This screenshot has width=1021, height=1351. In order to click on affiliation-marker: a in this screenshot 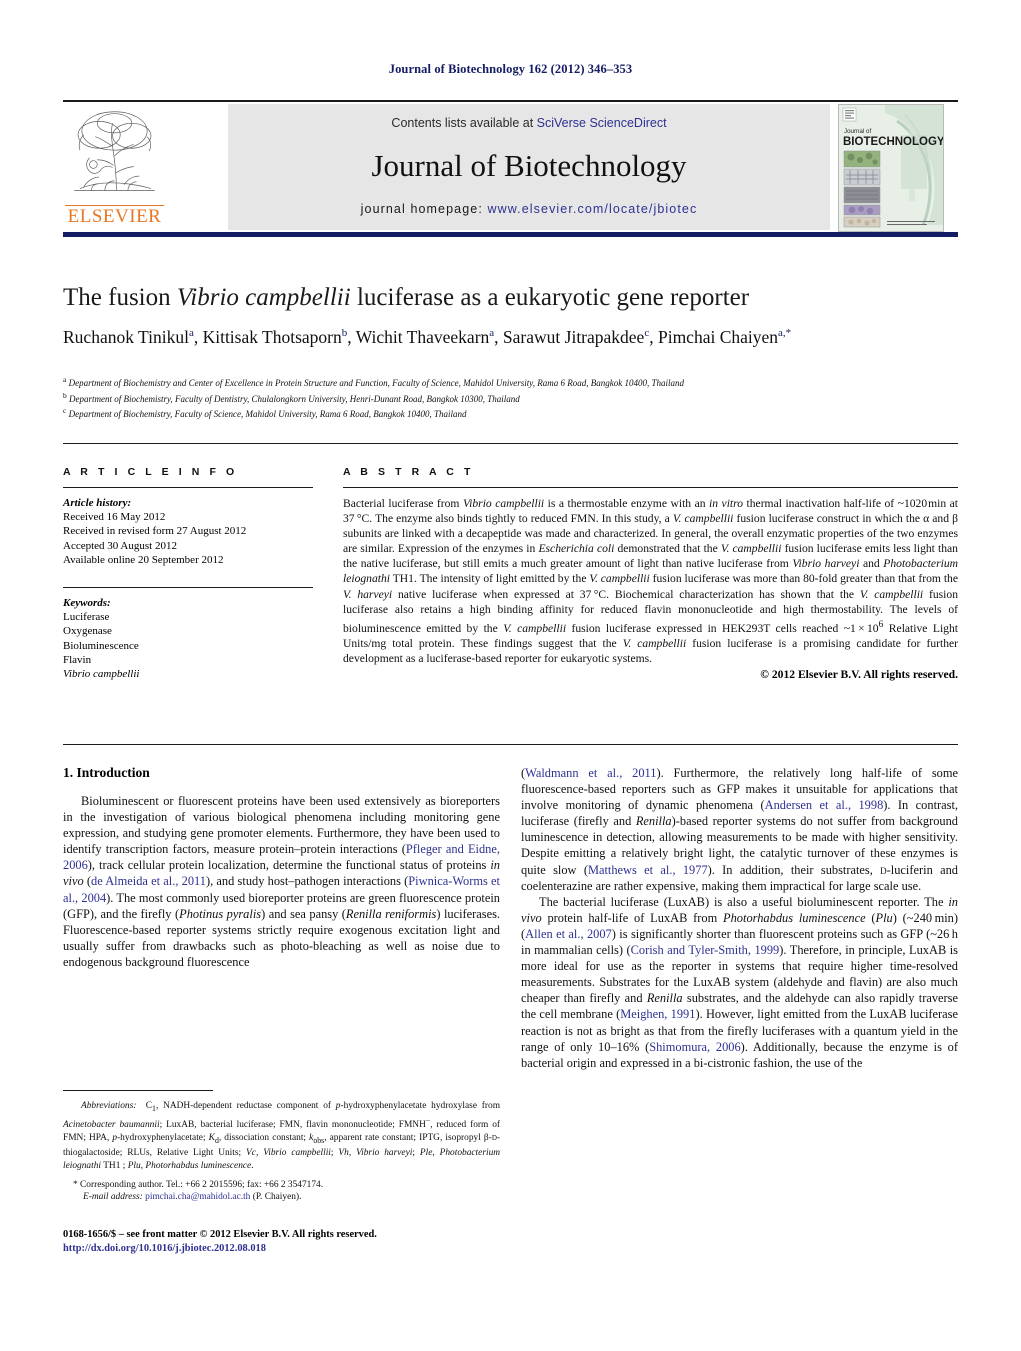, I will do `click(65, 379)`.